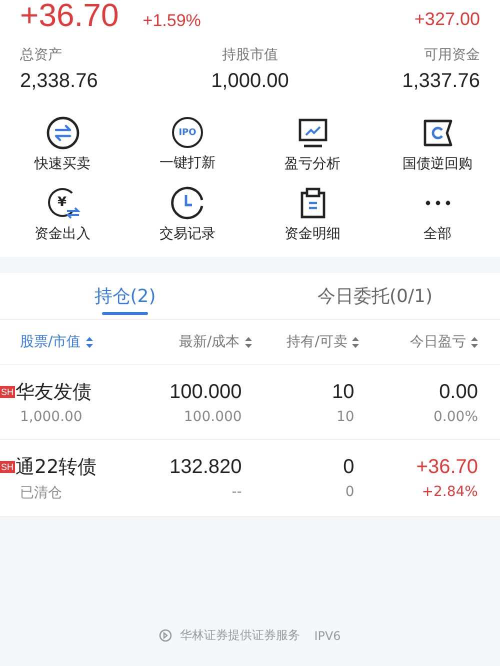  I want to click on stat-value: 1,337.76, so click(441, 81).